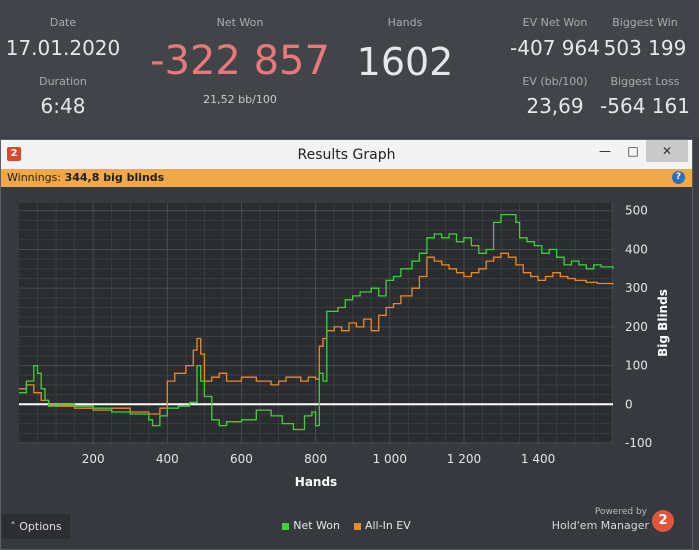  Describe the element at coordinates (405, 62) in the screenshot. I see `hands-value: 1602` at that location.